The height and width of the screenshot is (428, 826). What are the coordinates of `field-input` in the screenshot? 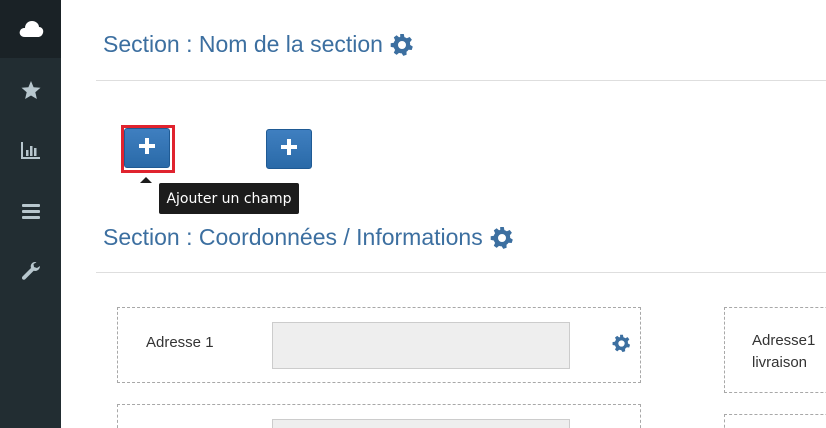 It's located at (421, 423).